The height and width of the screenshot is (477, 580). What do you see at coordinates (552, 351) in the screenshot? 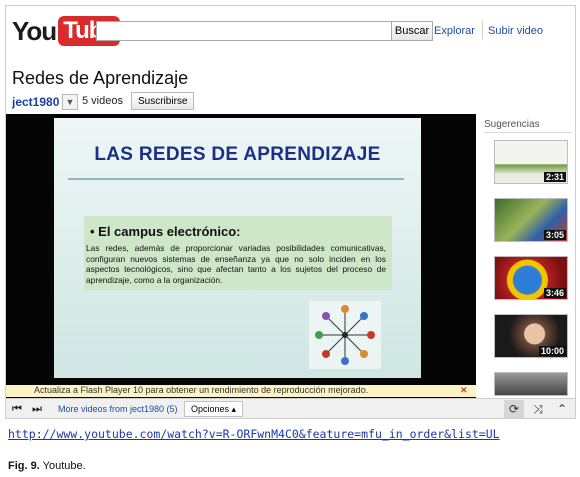
I see `duration-badge: 10:00` at bounding box center [552, 351].